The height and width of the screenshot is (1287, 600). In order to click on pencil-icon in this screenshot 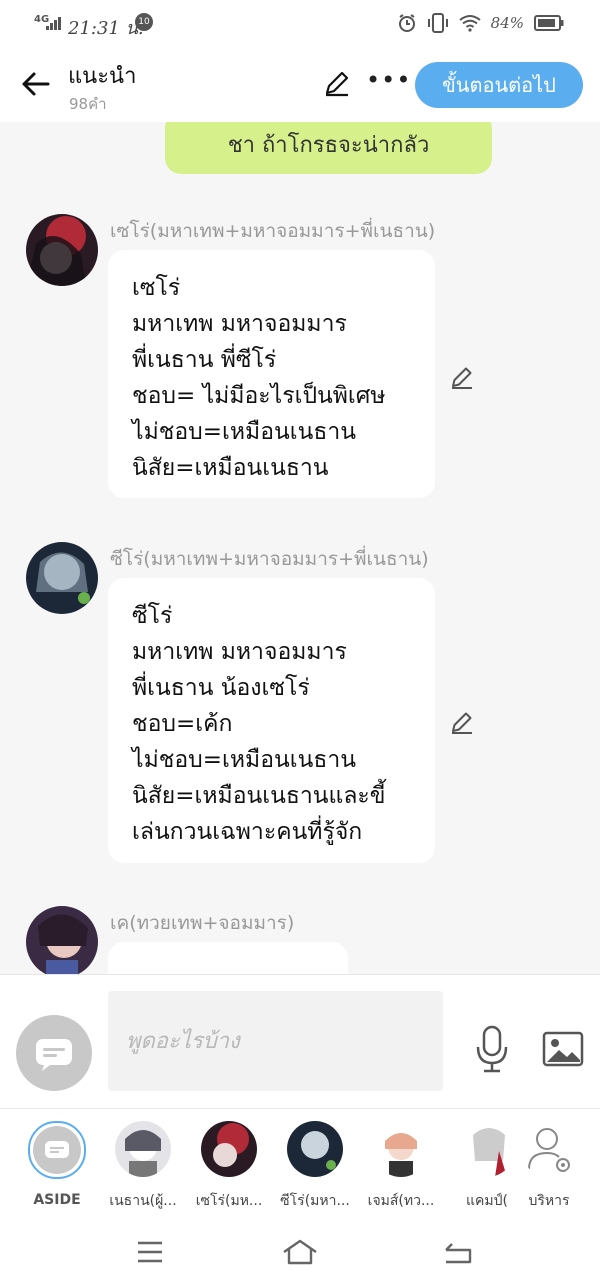, I will do `click(337, 83)`.